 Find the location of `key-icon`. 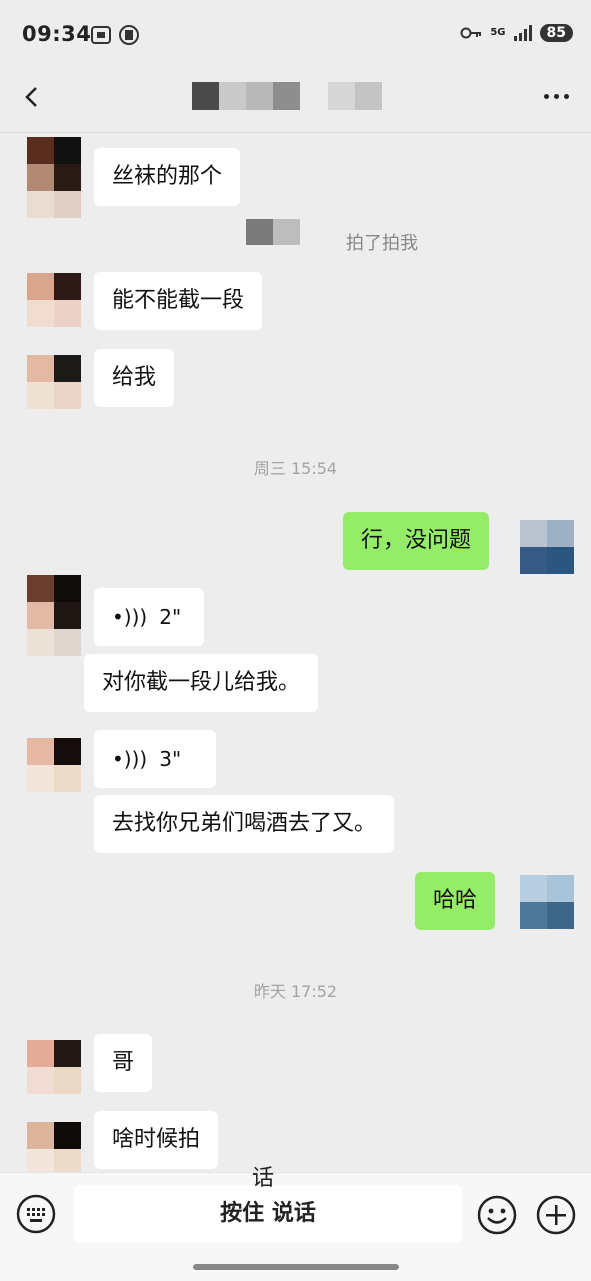

key-icon is located at coordinates (471, 33).